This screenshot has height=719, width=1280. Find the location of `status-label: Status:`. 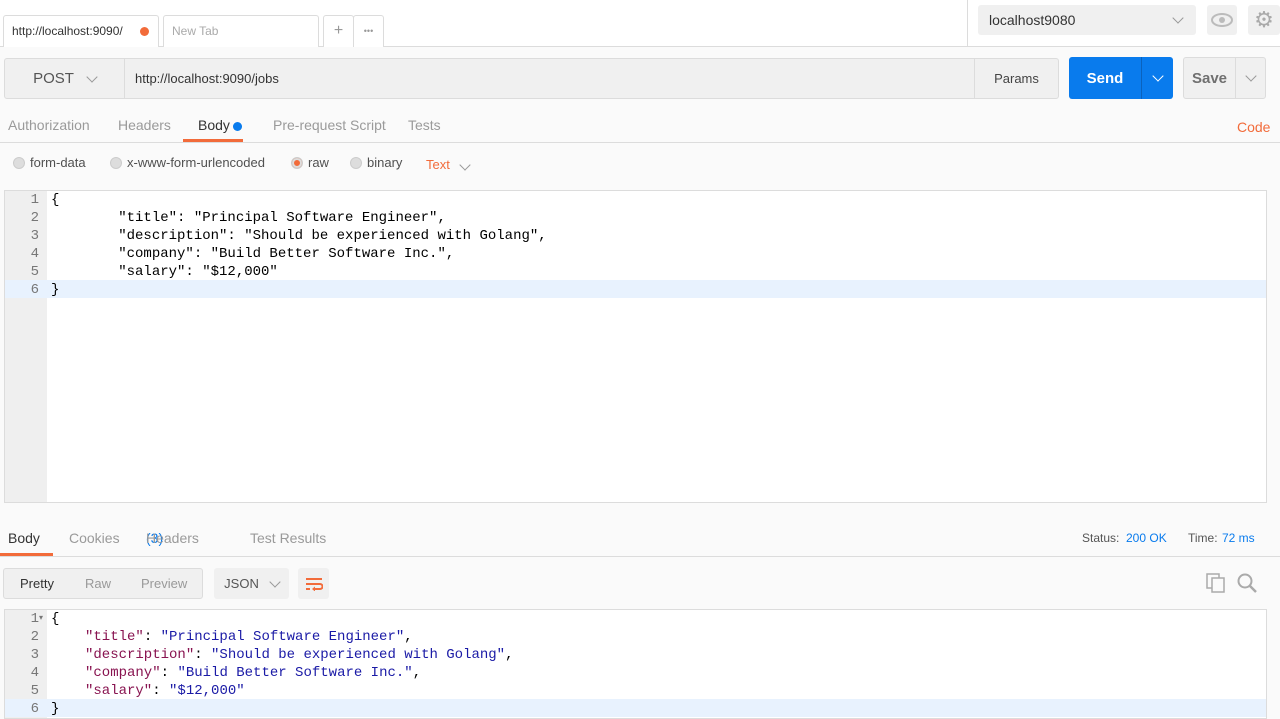

status-label: Status: is located at coordinates (1101, 538).